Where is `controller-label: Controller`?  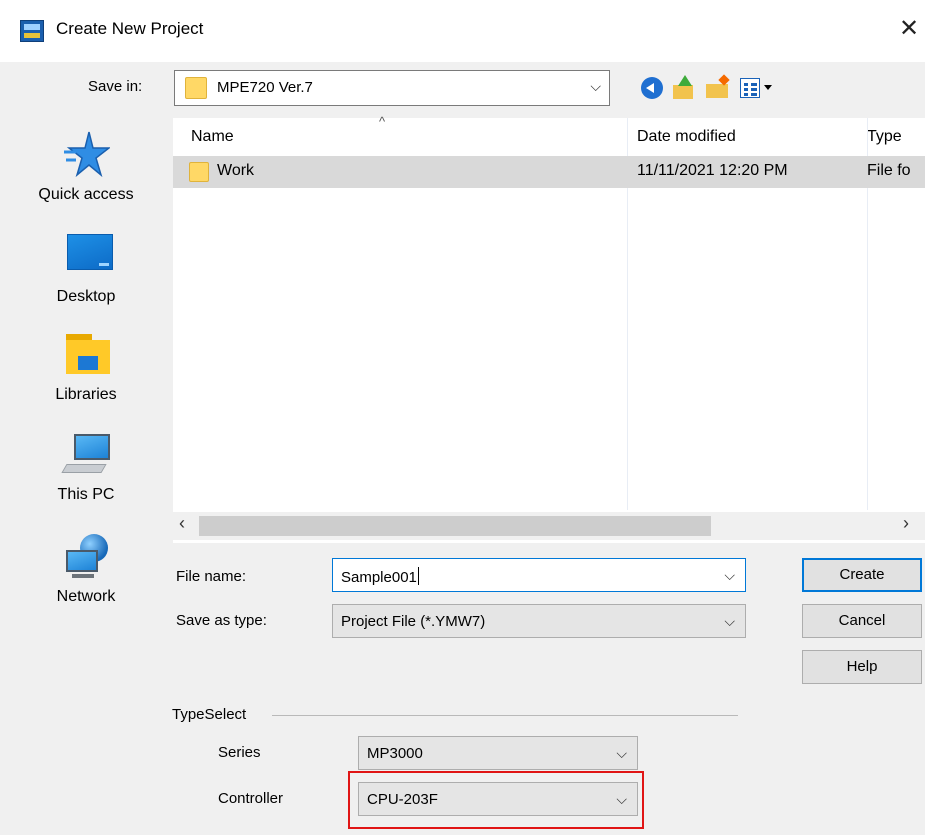
controller-label: Controller is located at coordinates (251, 798).